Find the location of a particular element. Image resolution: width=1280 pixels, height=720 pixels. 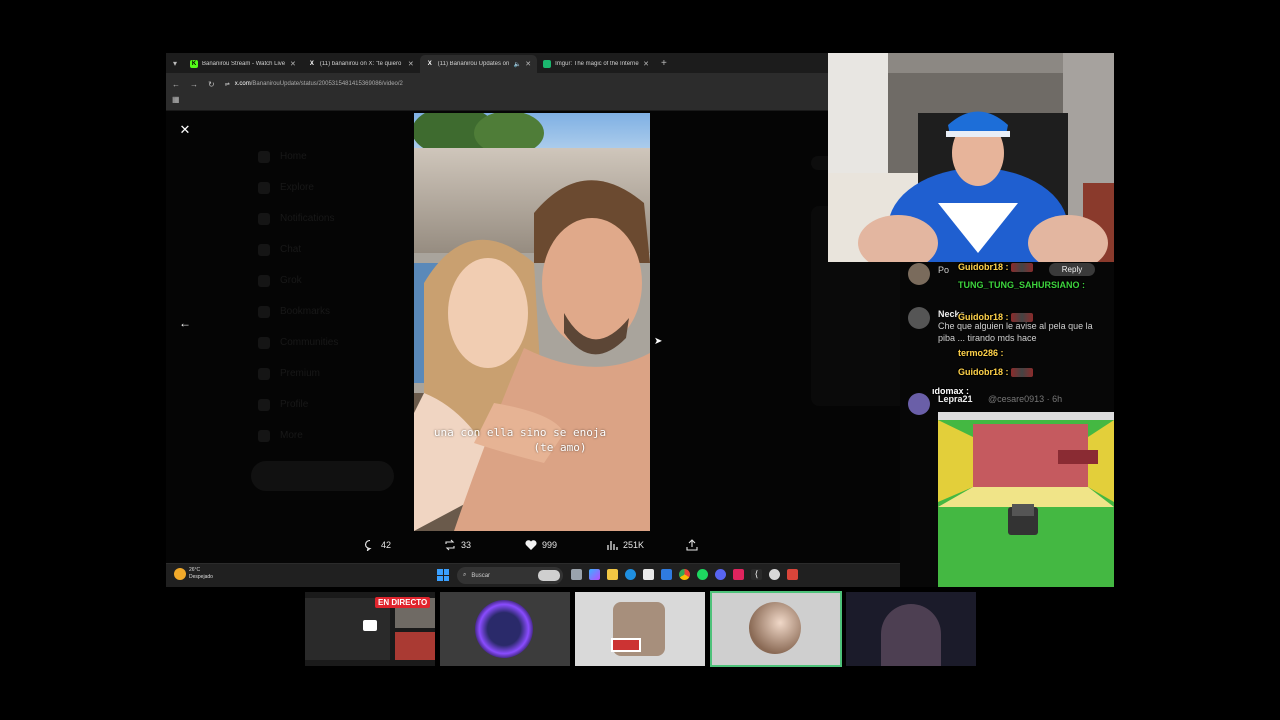

like-button: 999 is located at coordinates (541, 545).